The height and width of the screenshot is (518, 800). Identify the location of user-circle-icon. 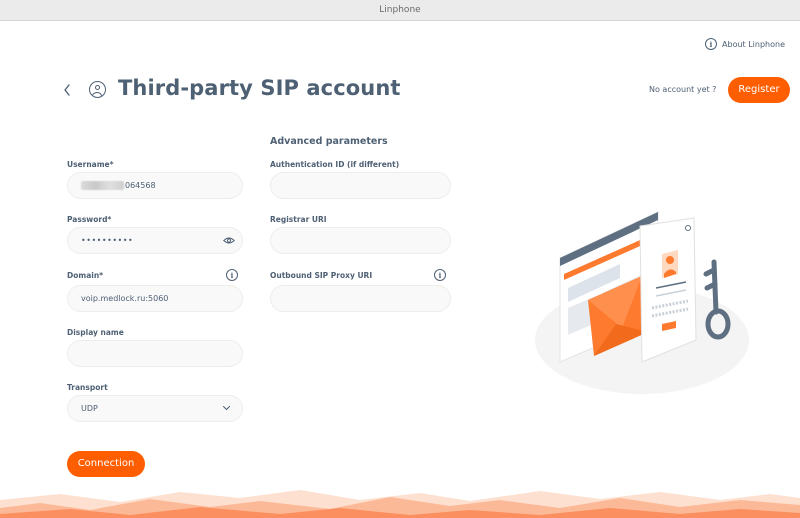
(97, 89).